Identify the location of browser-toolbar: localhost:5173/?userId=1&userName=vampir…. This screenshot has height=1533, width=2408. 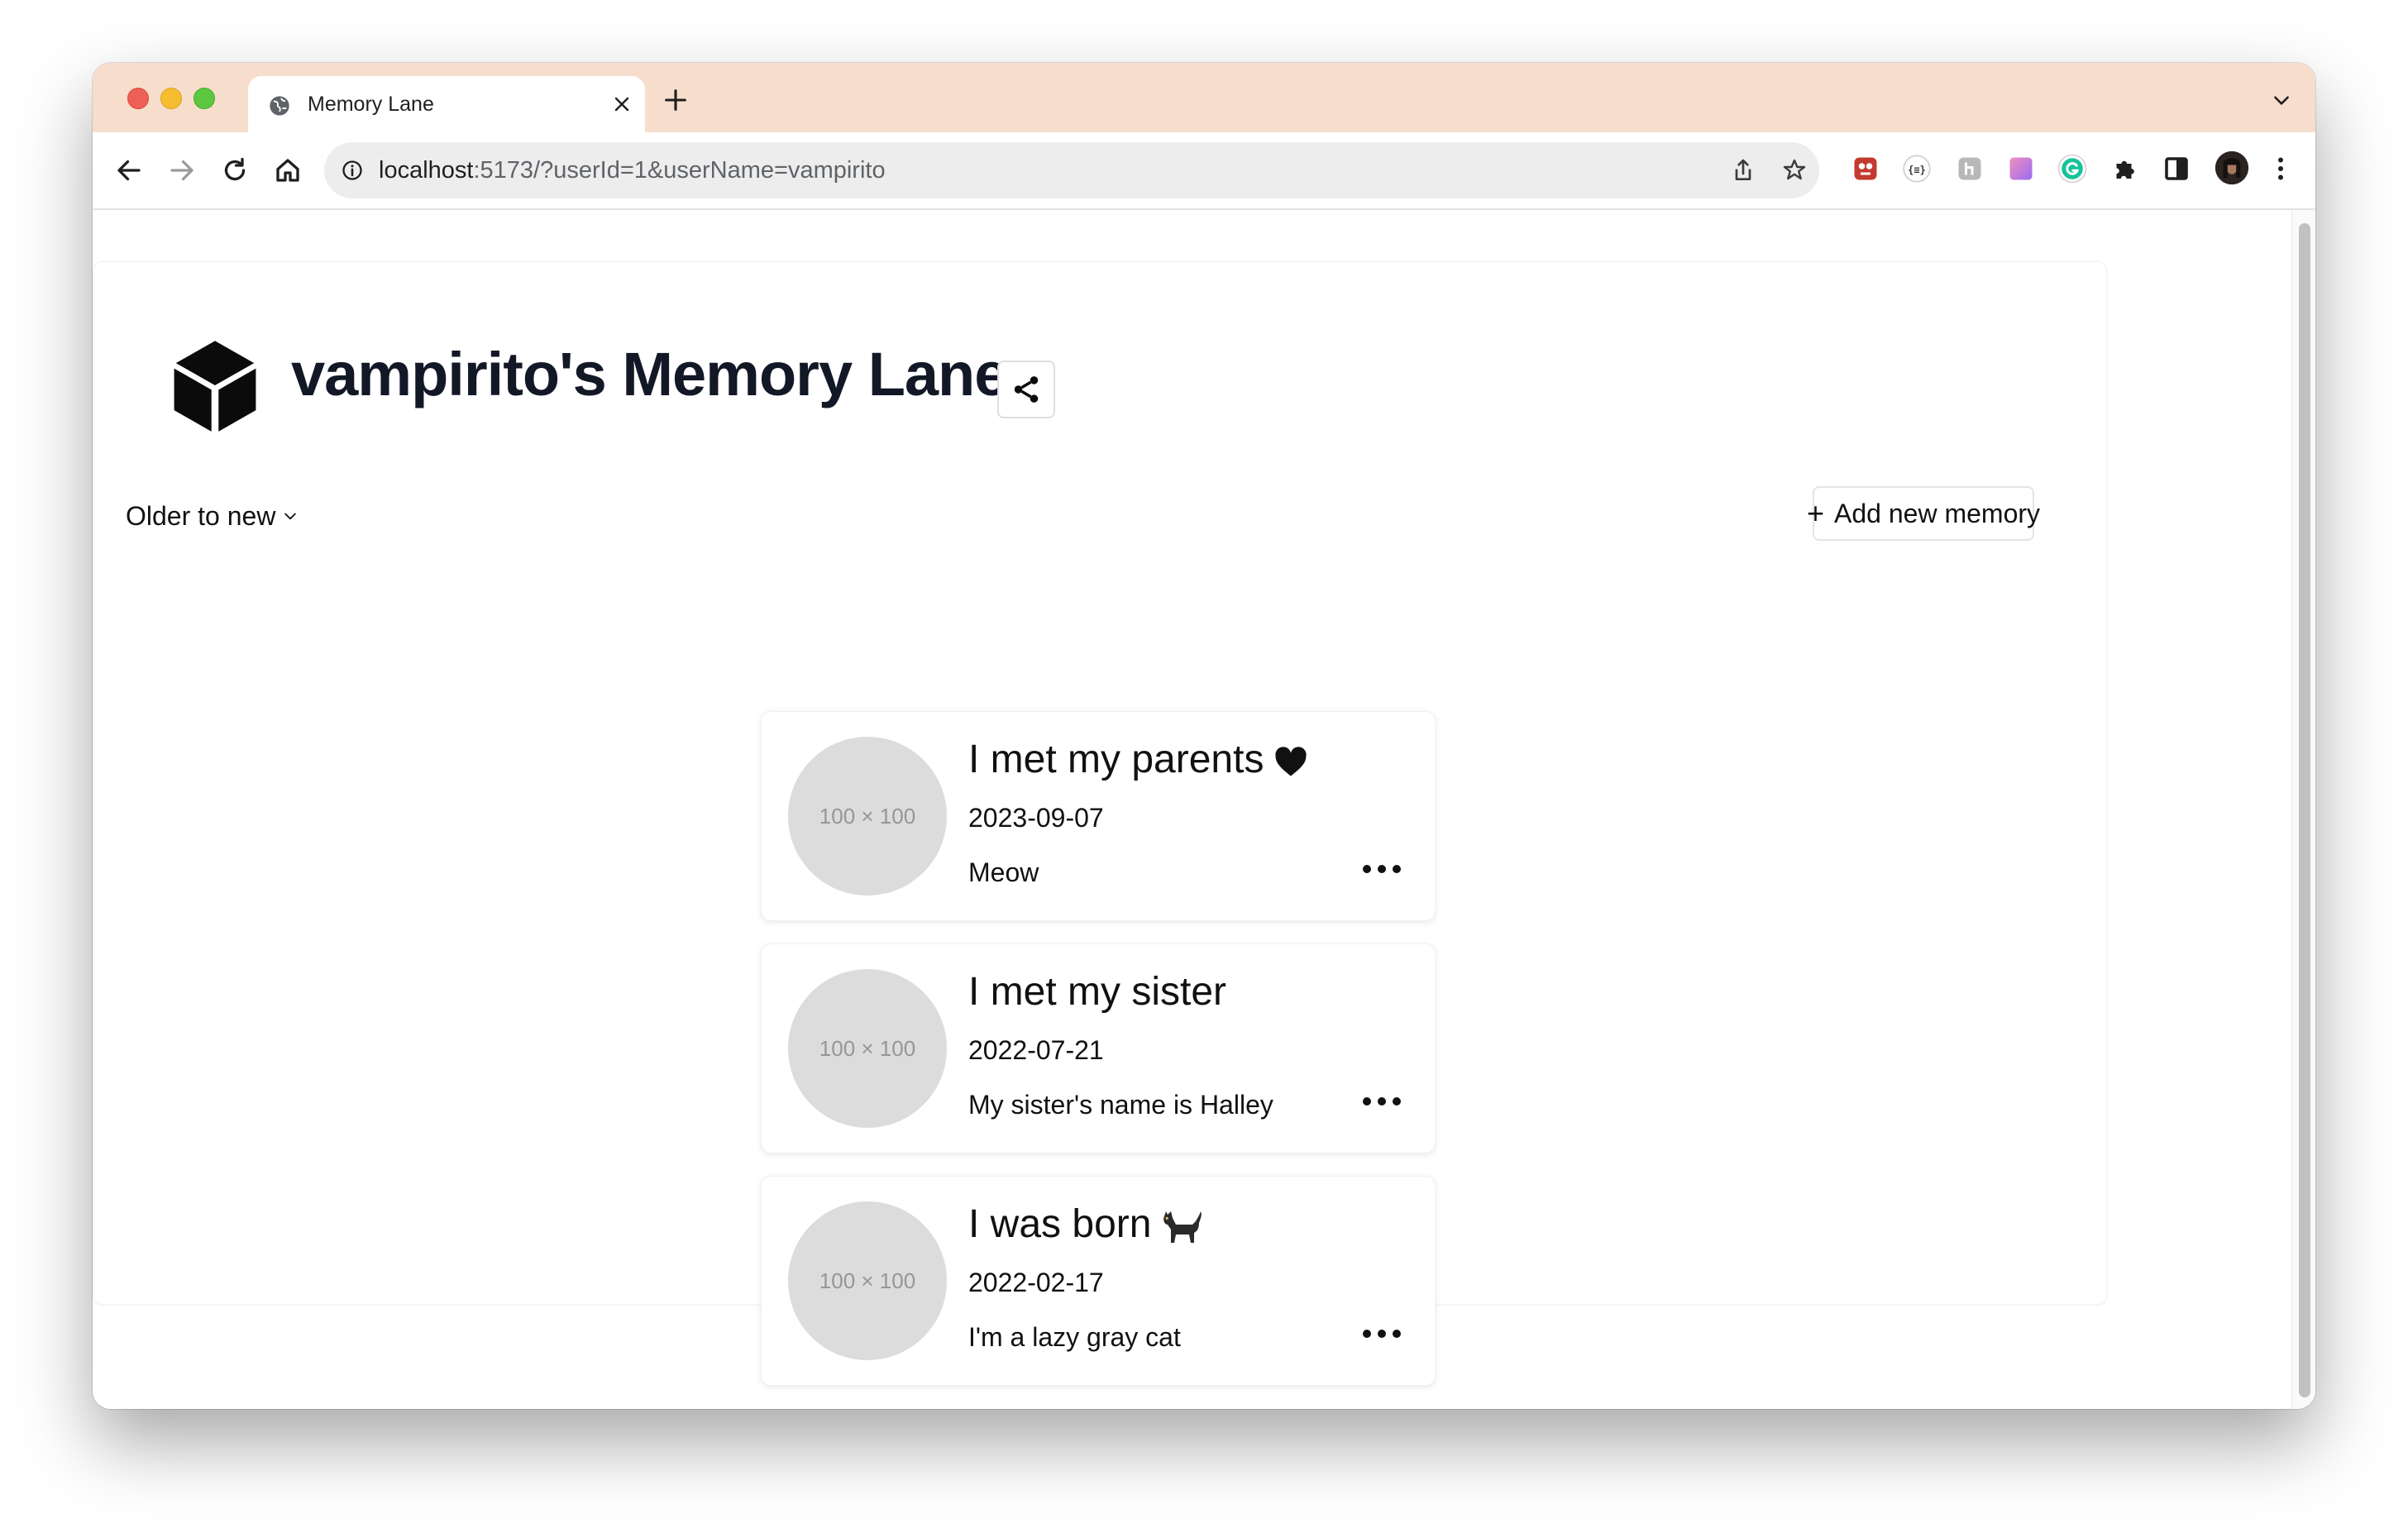
(1204, 171).